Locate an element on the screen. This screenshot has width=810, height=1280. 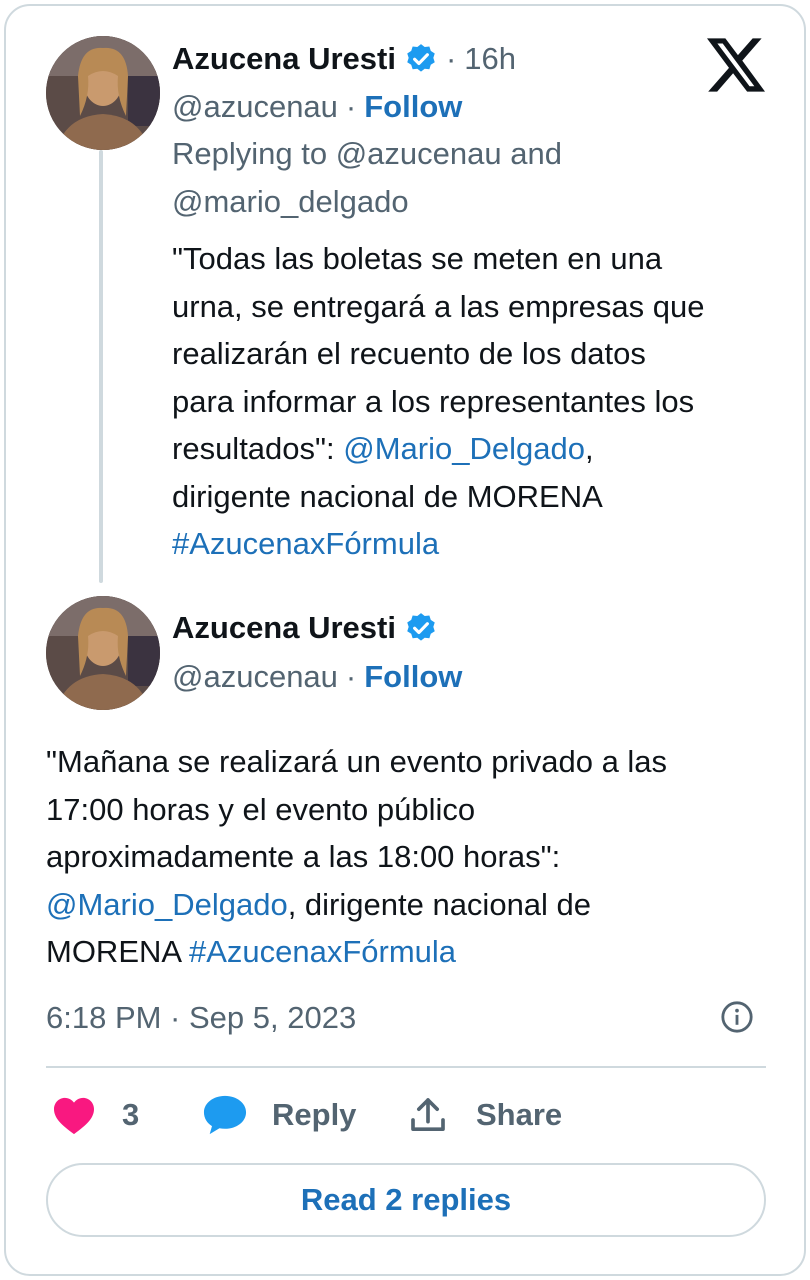
reply-button: Reply is located at coordinates (279, 1115).